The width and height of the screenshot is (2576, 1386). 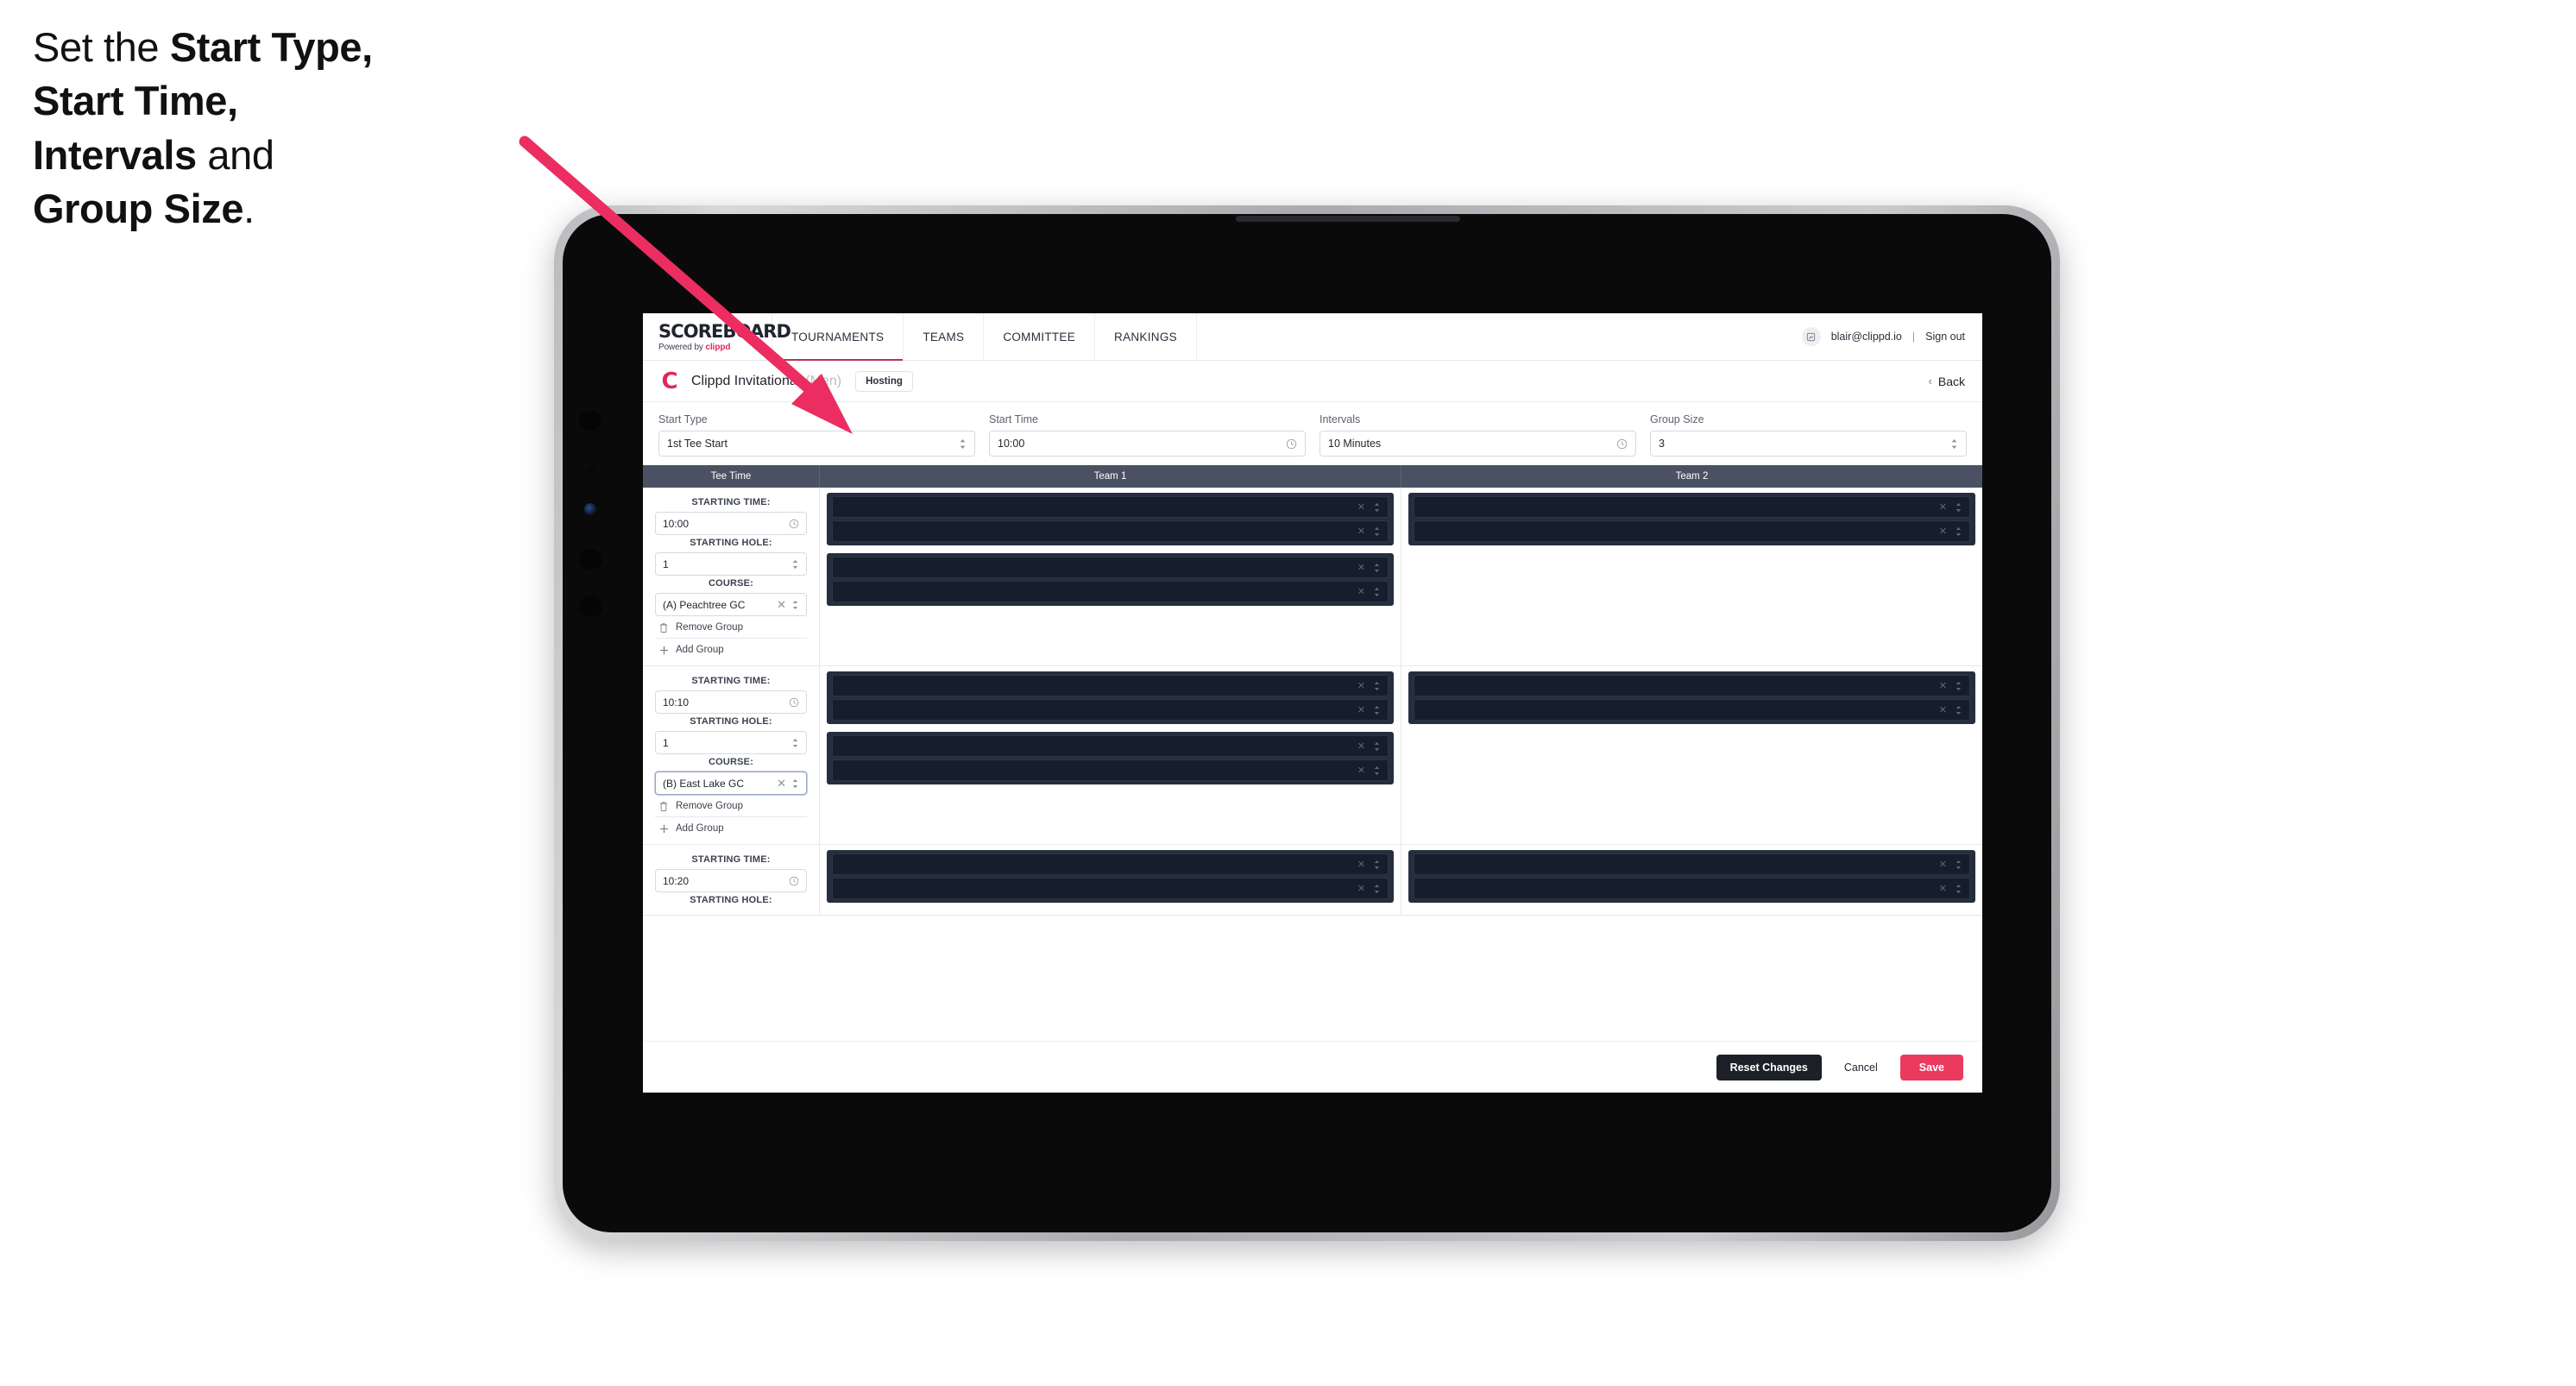 What do you see at coordinates (1866, 337) in the screenshot?
I see `user-email-label: blair@clippd.io` at bounding box center [1866, 337].